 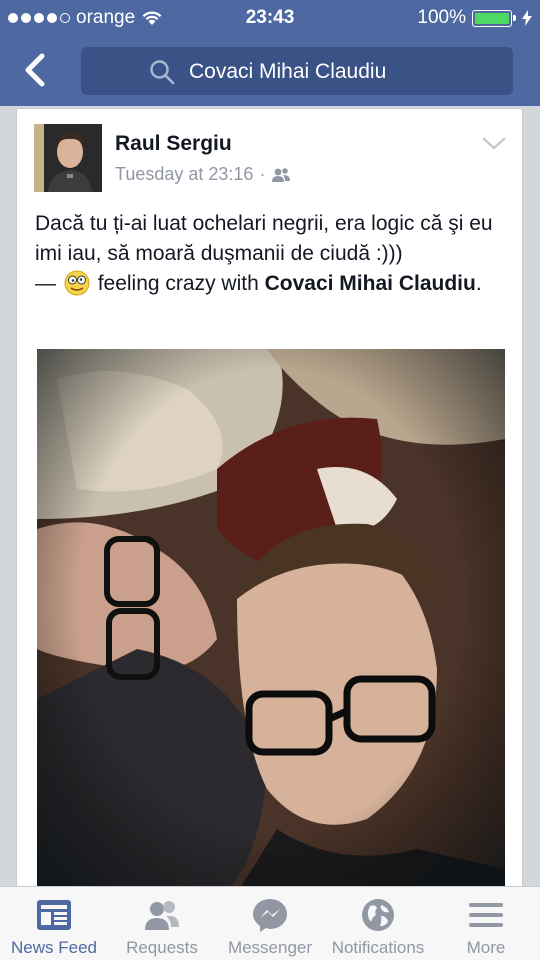 What do you see at coordinates (162, 947) in the screenshot?
I see `tab-label: Requests` at bounding box center [162, 947].